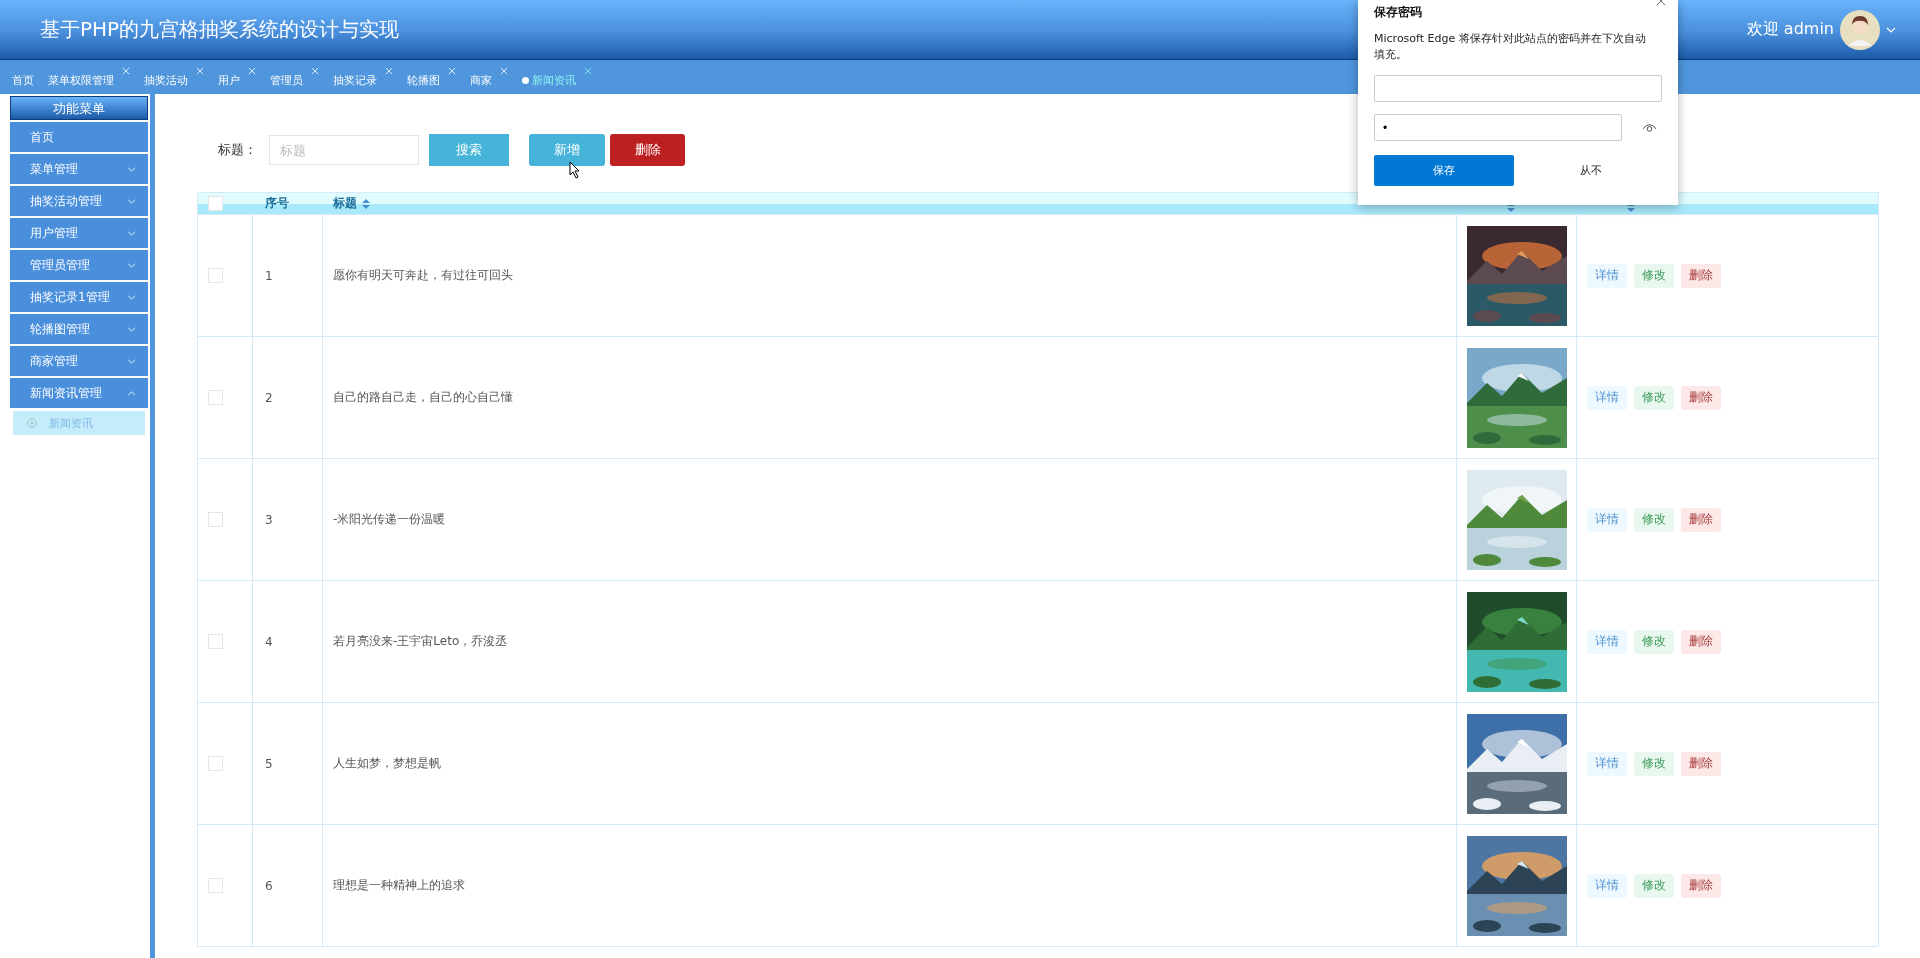  Describe the element at coordinates (269, 641) in the screenshot. I see `table-cell: 4` at that location.